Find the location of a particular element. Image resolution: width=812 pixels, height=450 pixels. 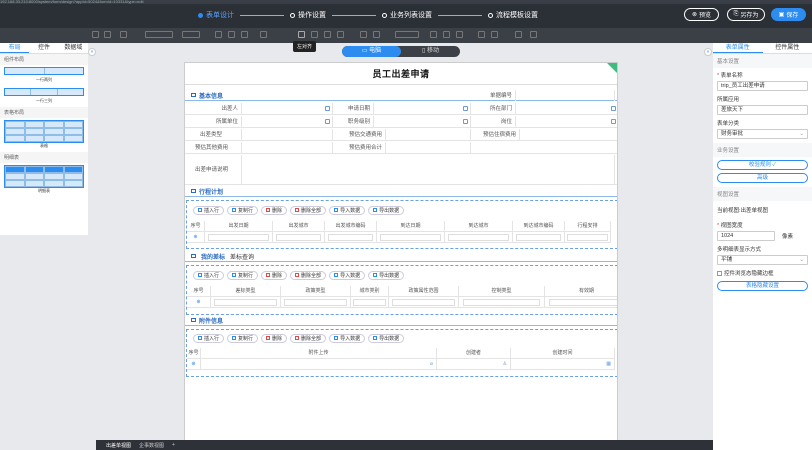

calendar-icon: ▦ is located at coordinates (608, 364).